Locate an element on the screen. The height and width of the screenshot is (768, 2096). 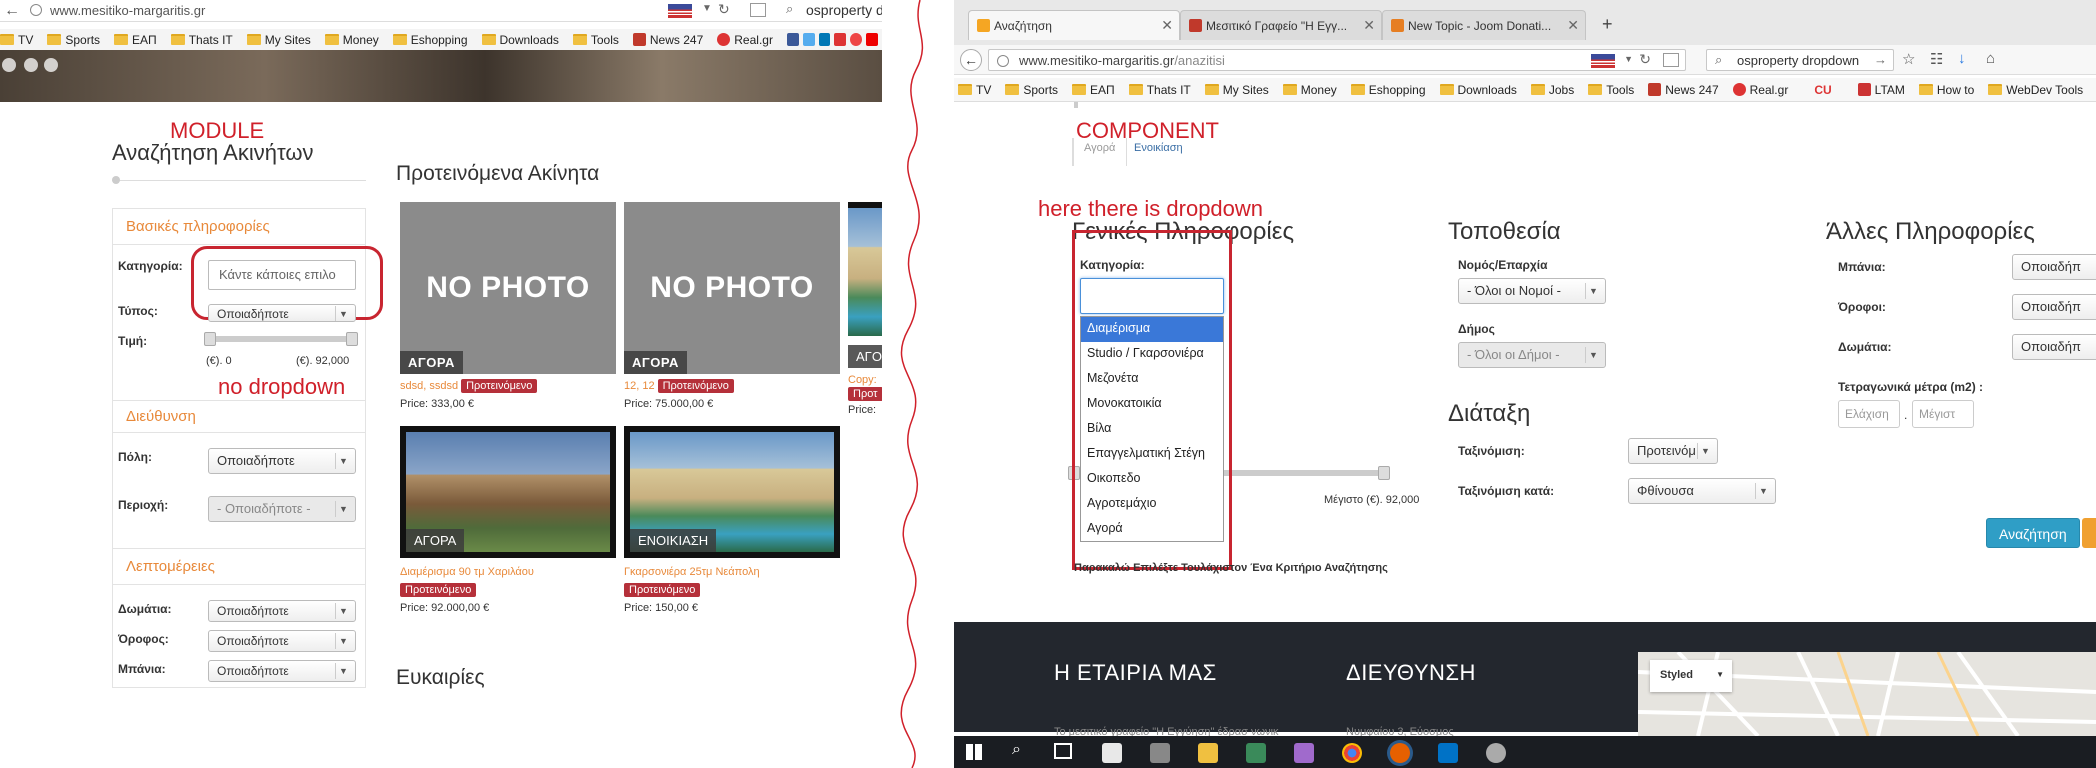
back-arrow-icon: ← is located at coordinates (12, 11).